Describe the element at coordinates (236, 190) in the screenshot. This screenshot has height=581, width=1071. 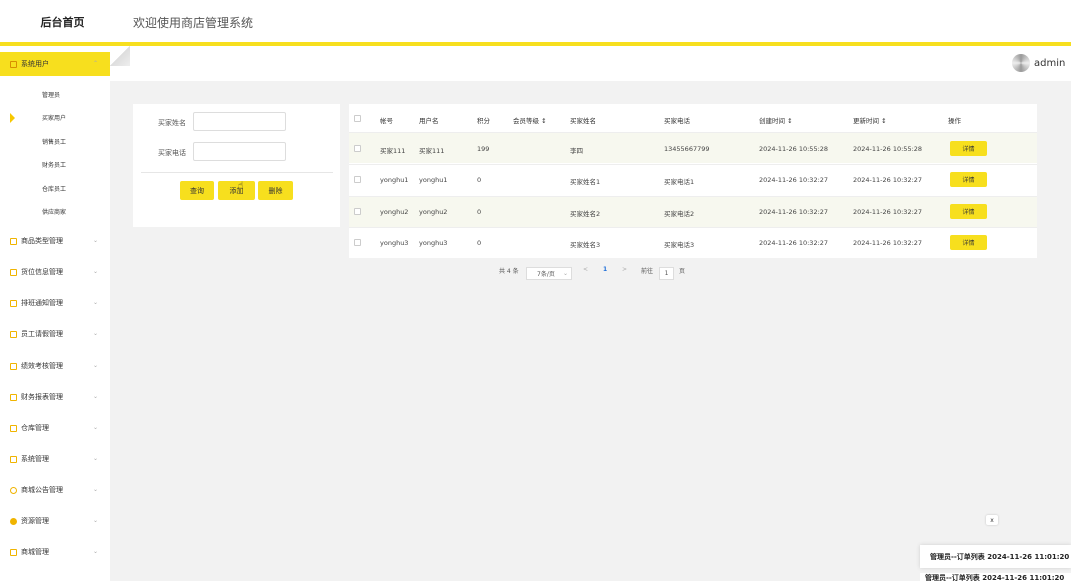
I see `add-button: 添加` at that location.